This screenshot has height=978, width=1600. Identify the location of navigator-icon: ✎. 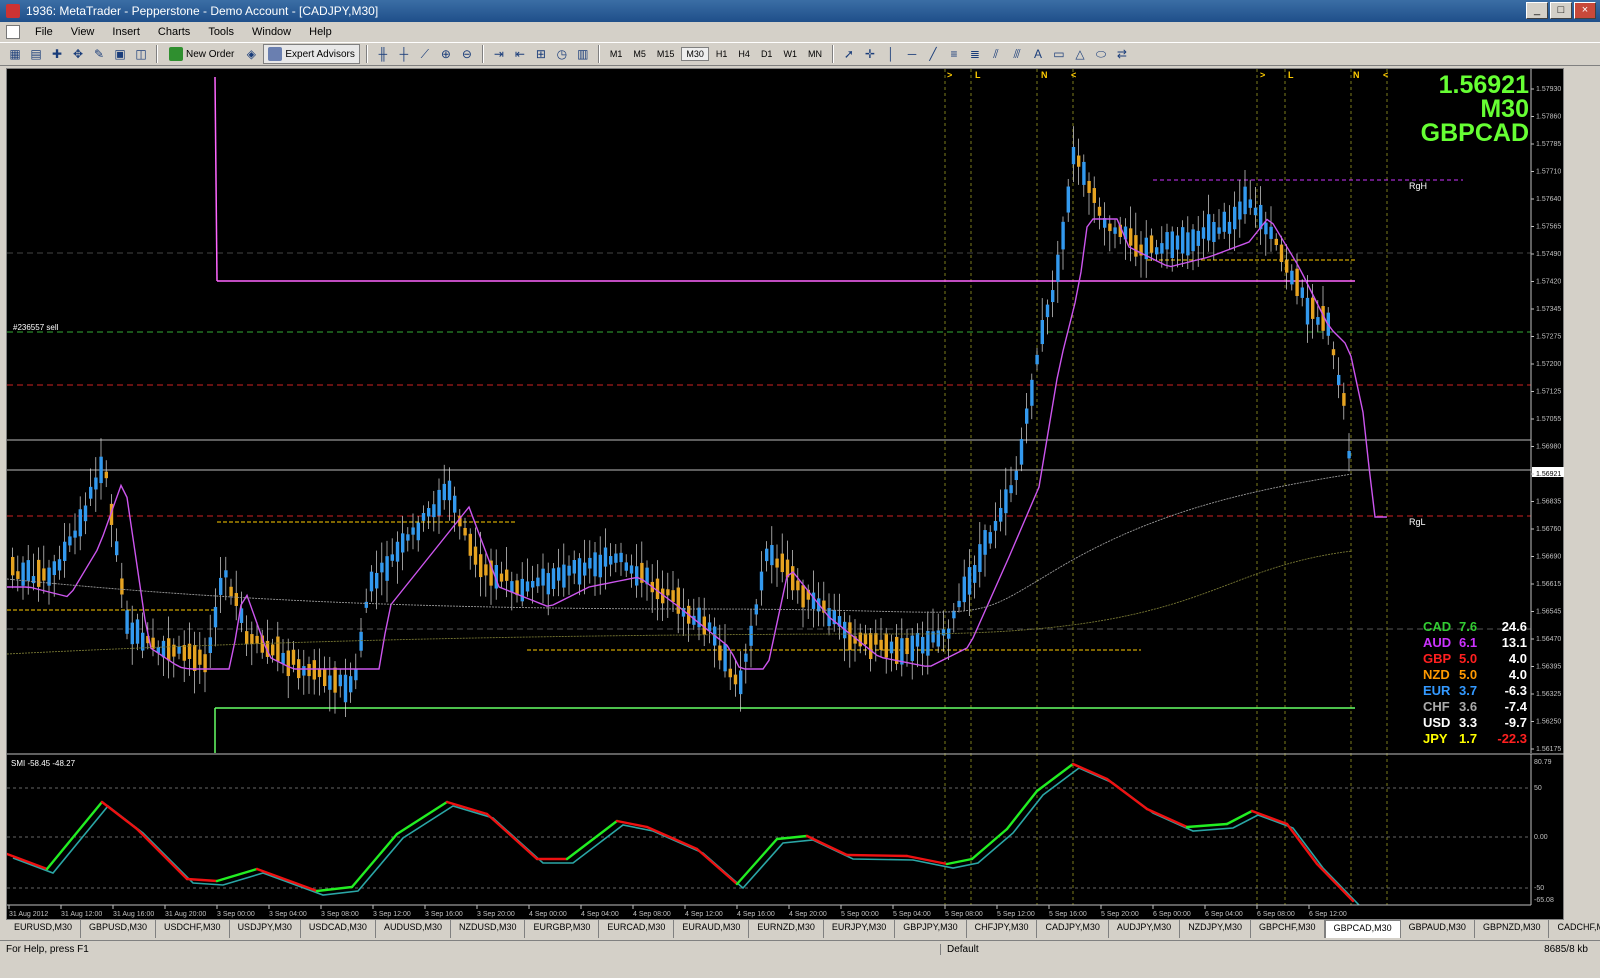
(99, 54).